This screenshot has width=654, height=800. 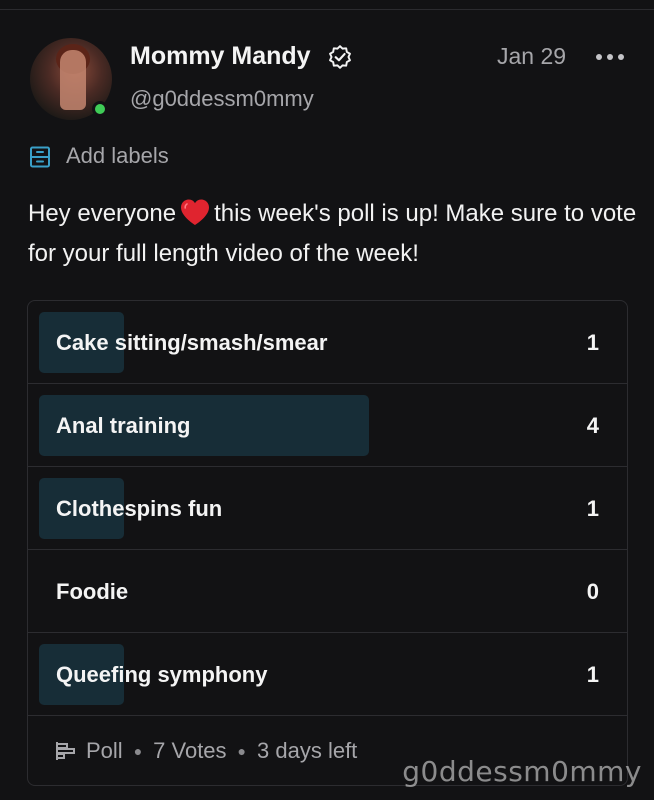 What do you see at coordinates (522, 771) in the screenshot?
I see `watermark: g0ddessm0mmy` at bounding box center [522, 771].